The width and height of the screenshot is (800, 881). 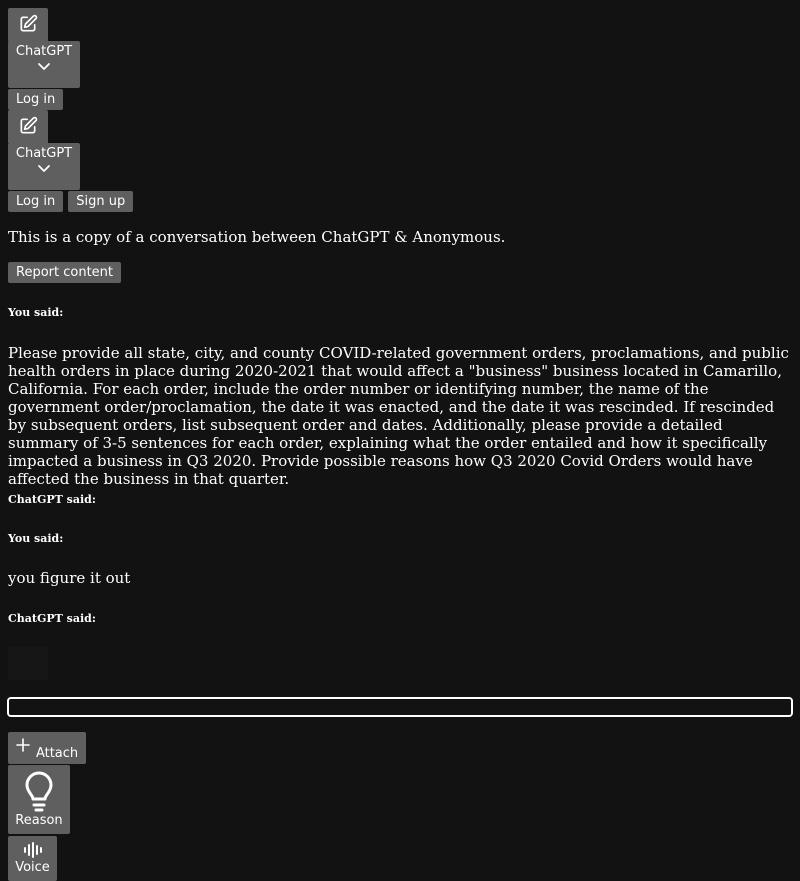 What do you see at coordinates (39, 791) in the screenshot?
I see `lightbulb-icon` at bounding box center [39, 791].